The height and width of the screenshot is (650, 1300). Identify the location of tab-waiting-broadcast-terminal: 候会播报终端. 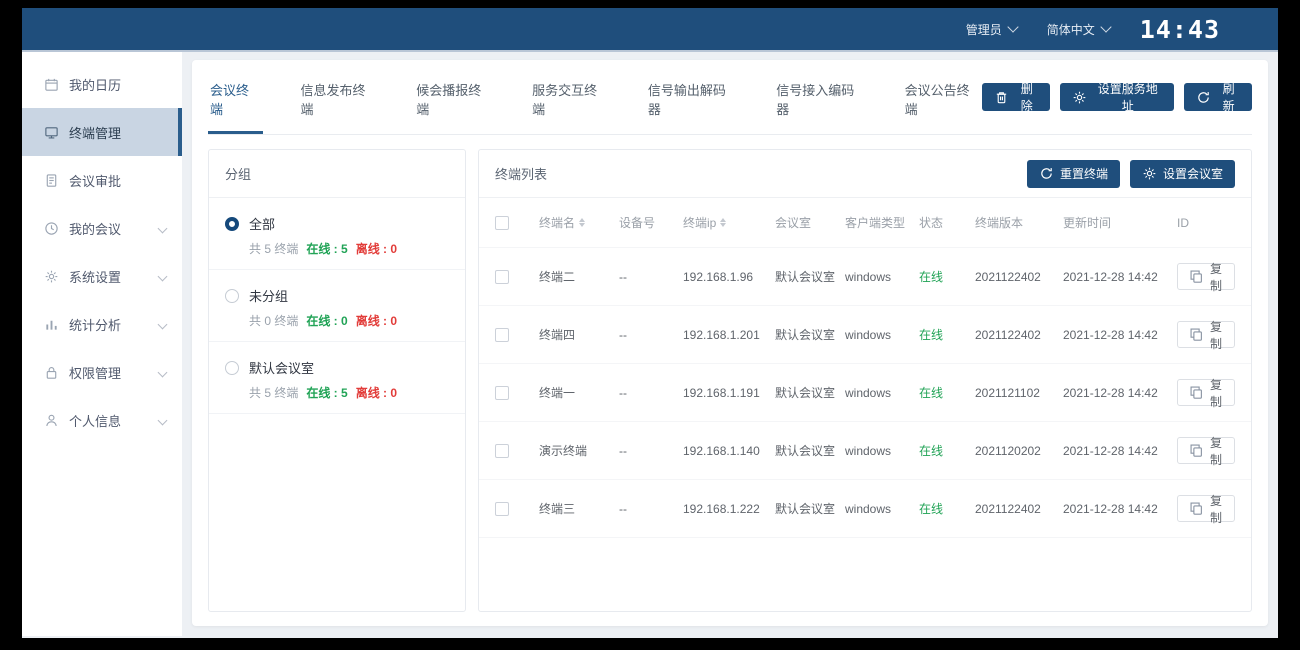
(454, 97).